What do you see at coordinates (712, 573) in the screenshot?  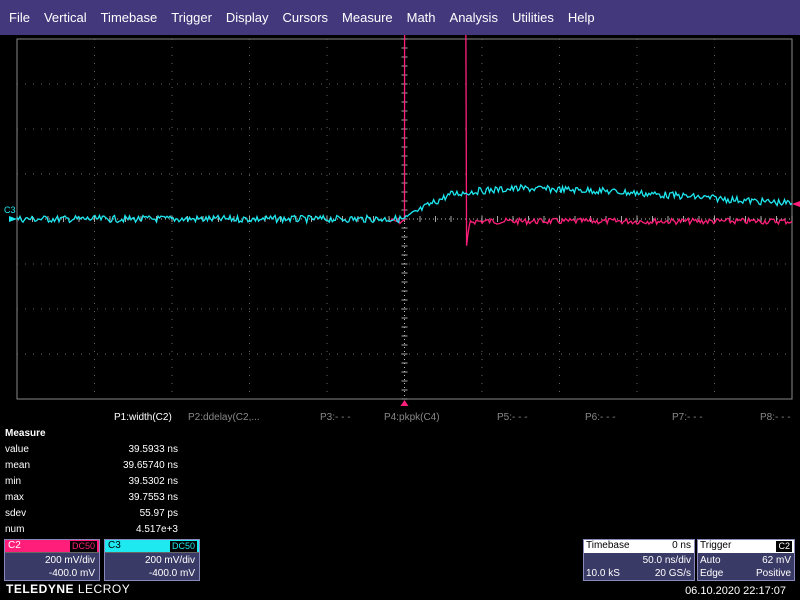 I see `trigger-type: Edge` at bounding box center [712, 573].